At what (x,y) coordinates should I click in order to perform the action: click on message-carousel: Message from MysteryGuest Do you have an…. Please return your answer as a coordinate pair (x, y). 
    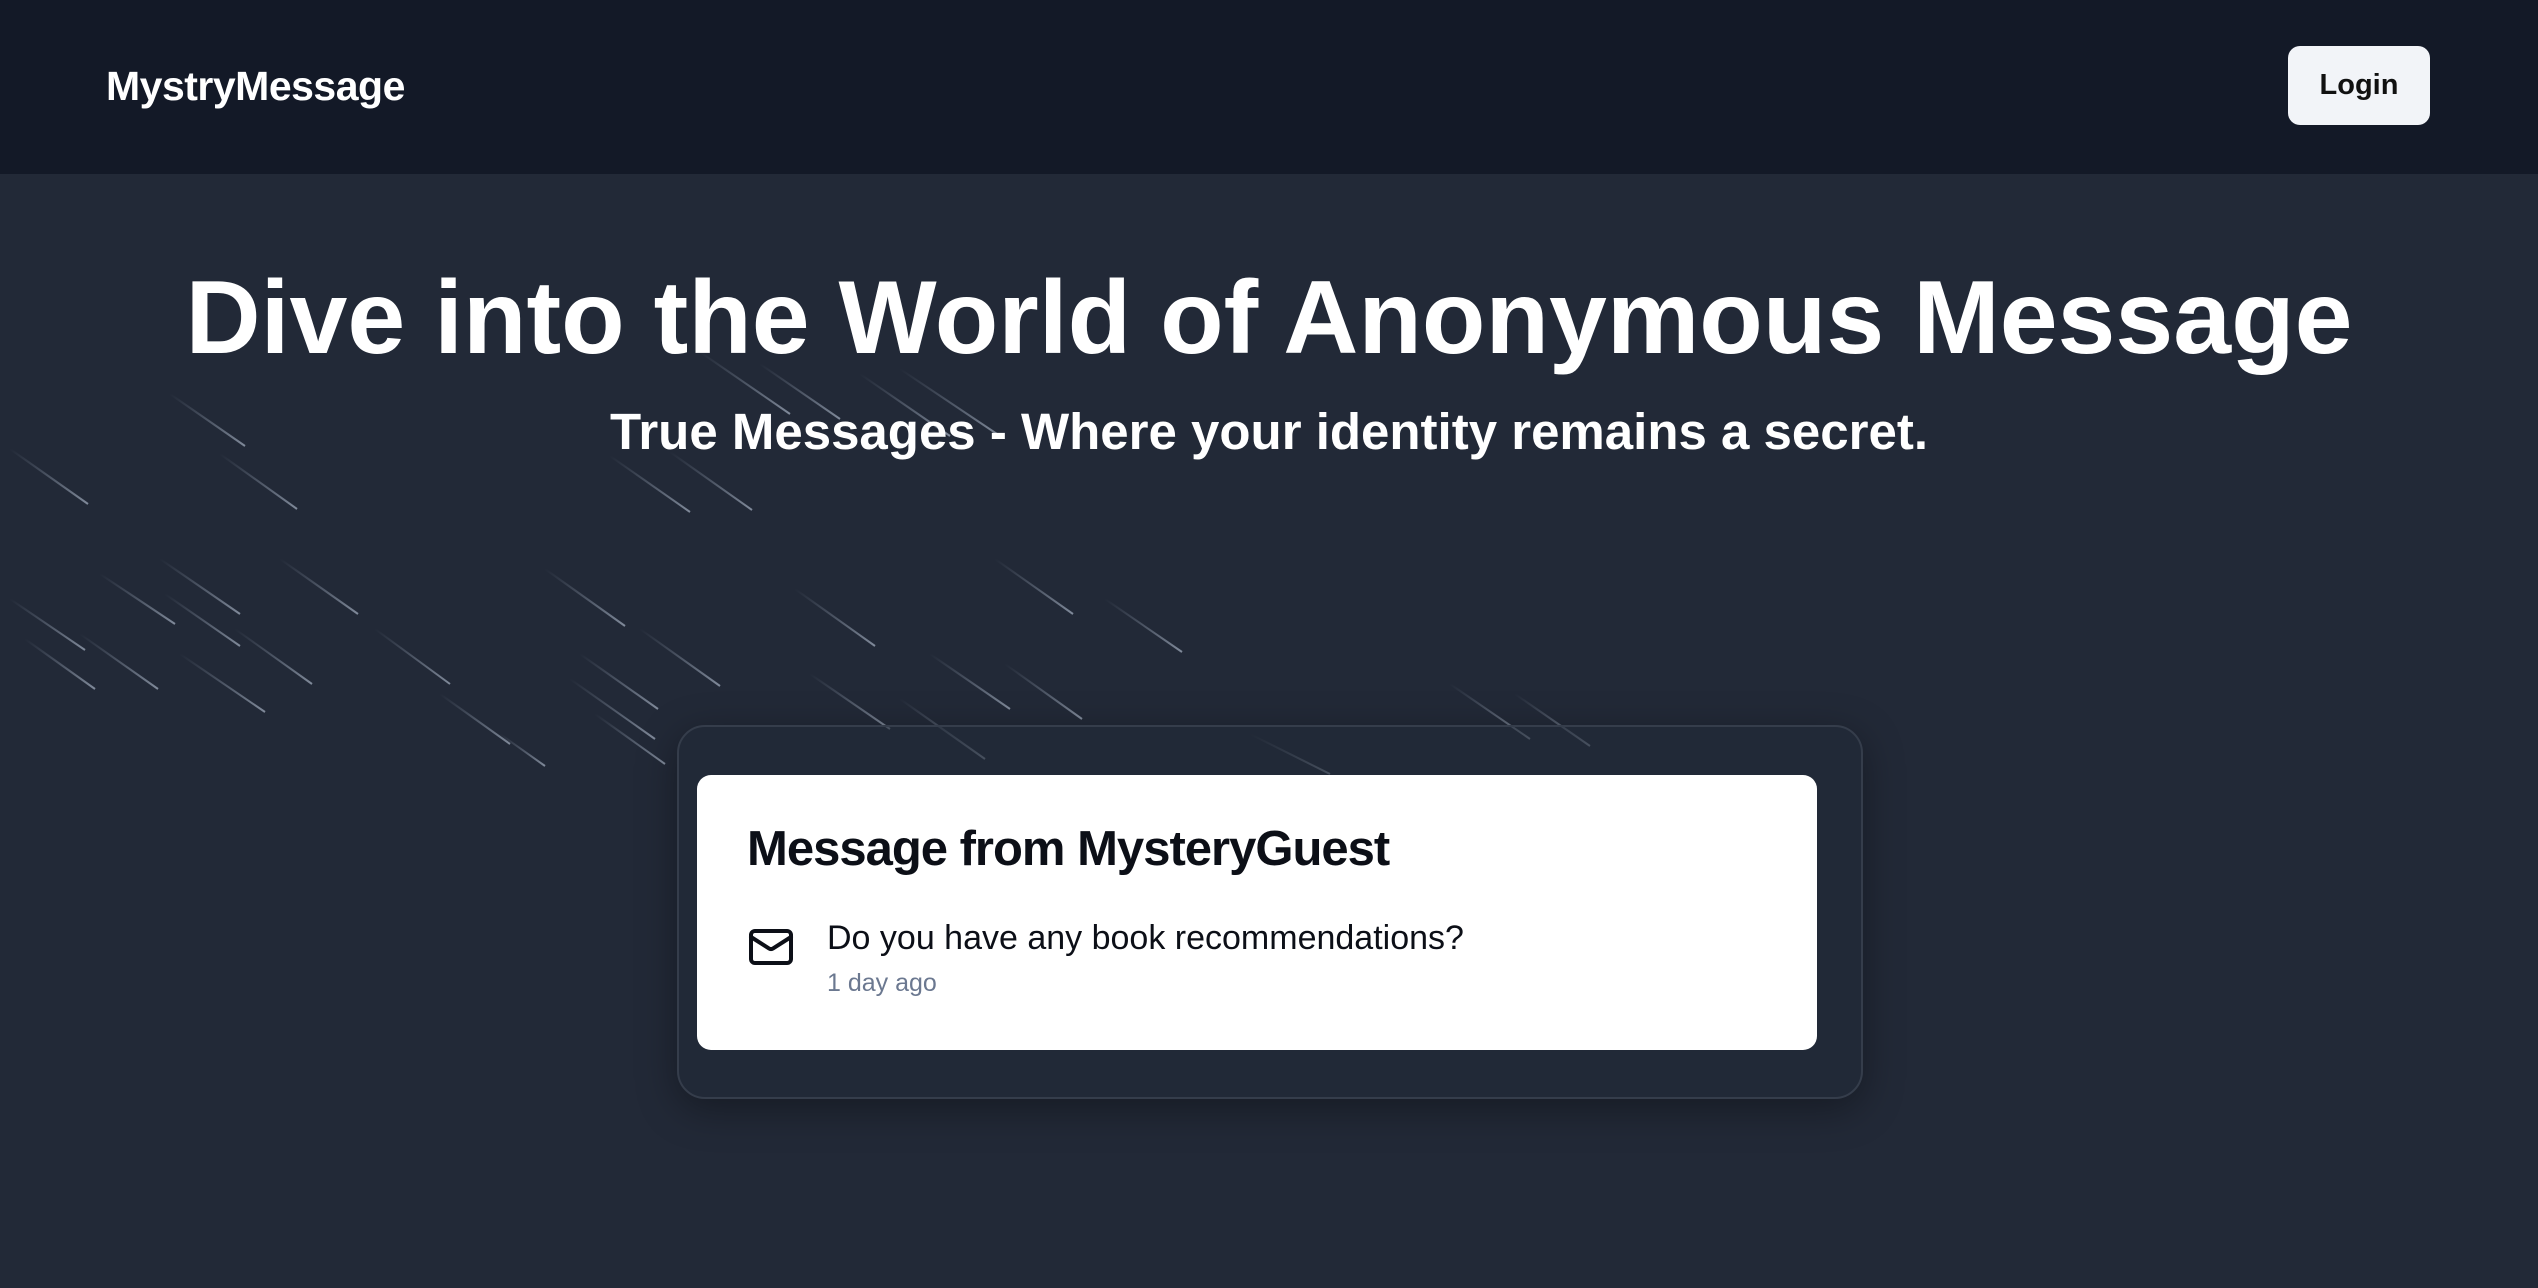
    Looking at the image, I should click on (1270, 912).